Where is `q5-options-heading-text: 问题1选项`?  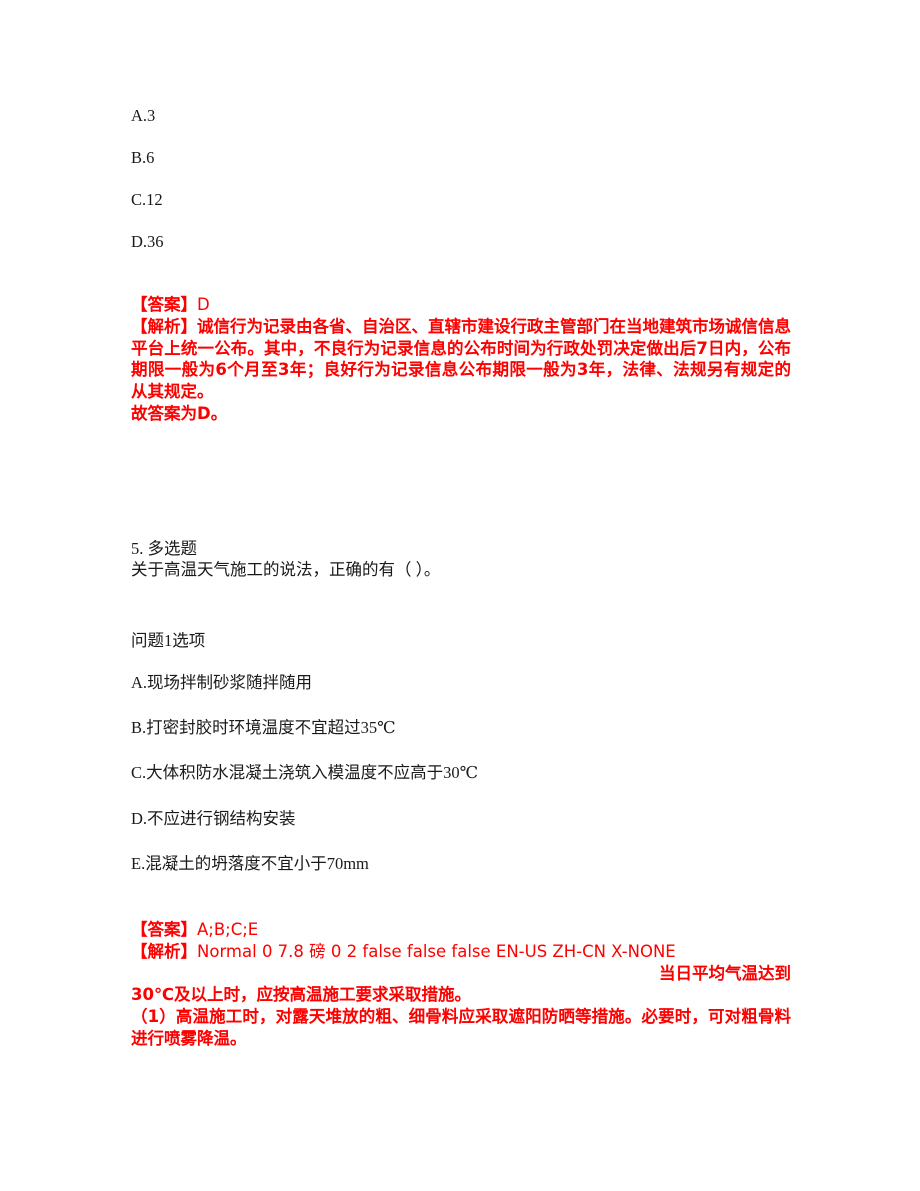 q5-options-heading-text: 问题1选项 is located at coordinates (168, 640).